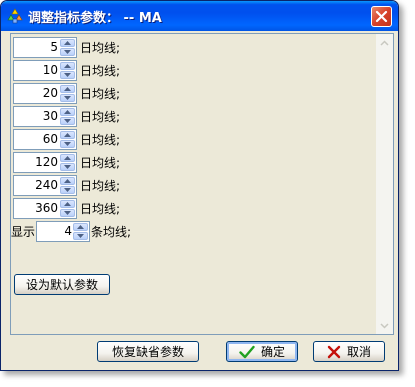  I want to click on ma-row: 240 日均线;, so click(66, 185).